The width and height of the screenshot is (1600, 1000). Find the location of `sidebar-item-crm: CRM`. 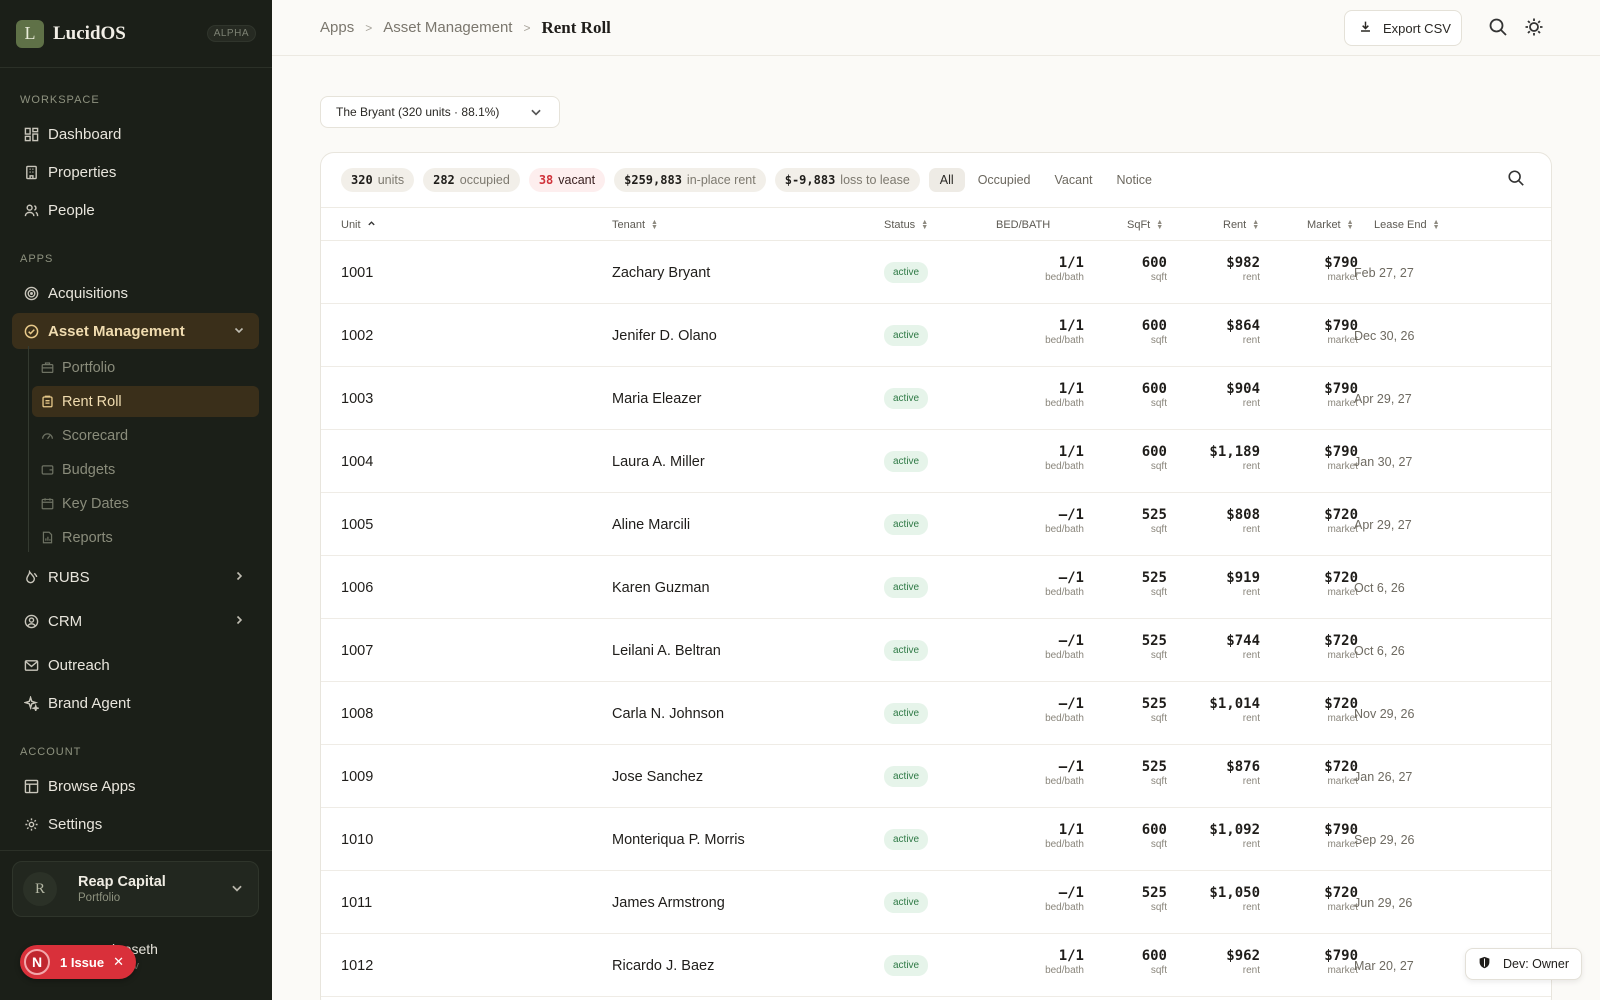

sidebar-item-crm: CRM is located at coordinates (135, 621).